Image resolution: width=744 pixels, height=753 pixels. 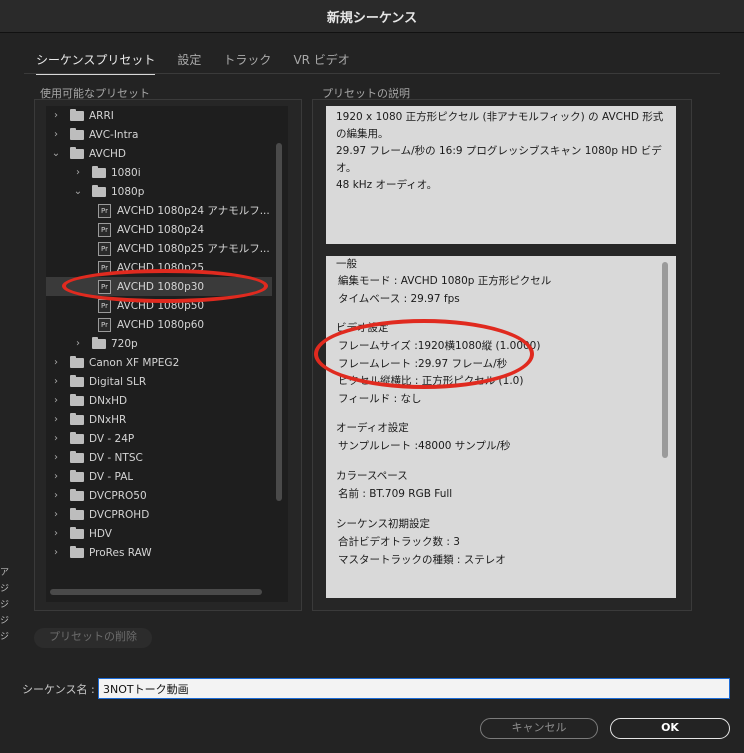 What do you see at coordinates (112, 438) in the screenshot?
I see `tree-item-label: DV - 24P` at bounding box center [112, 438].